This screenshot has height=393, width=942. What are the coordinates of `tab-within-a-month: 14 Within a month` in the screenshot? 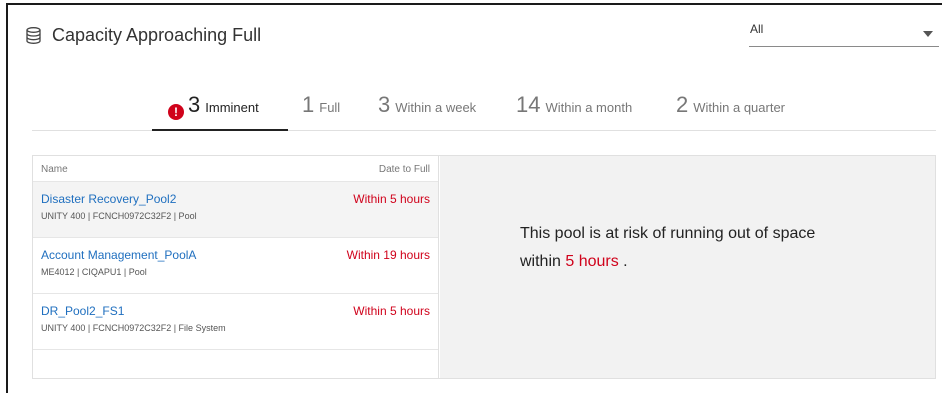 It's located at (574, 110).